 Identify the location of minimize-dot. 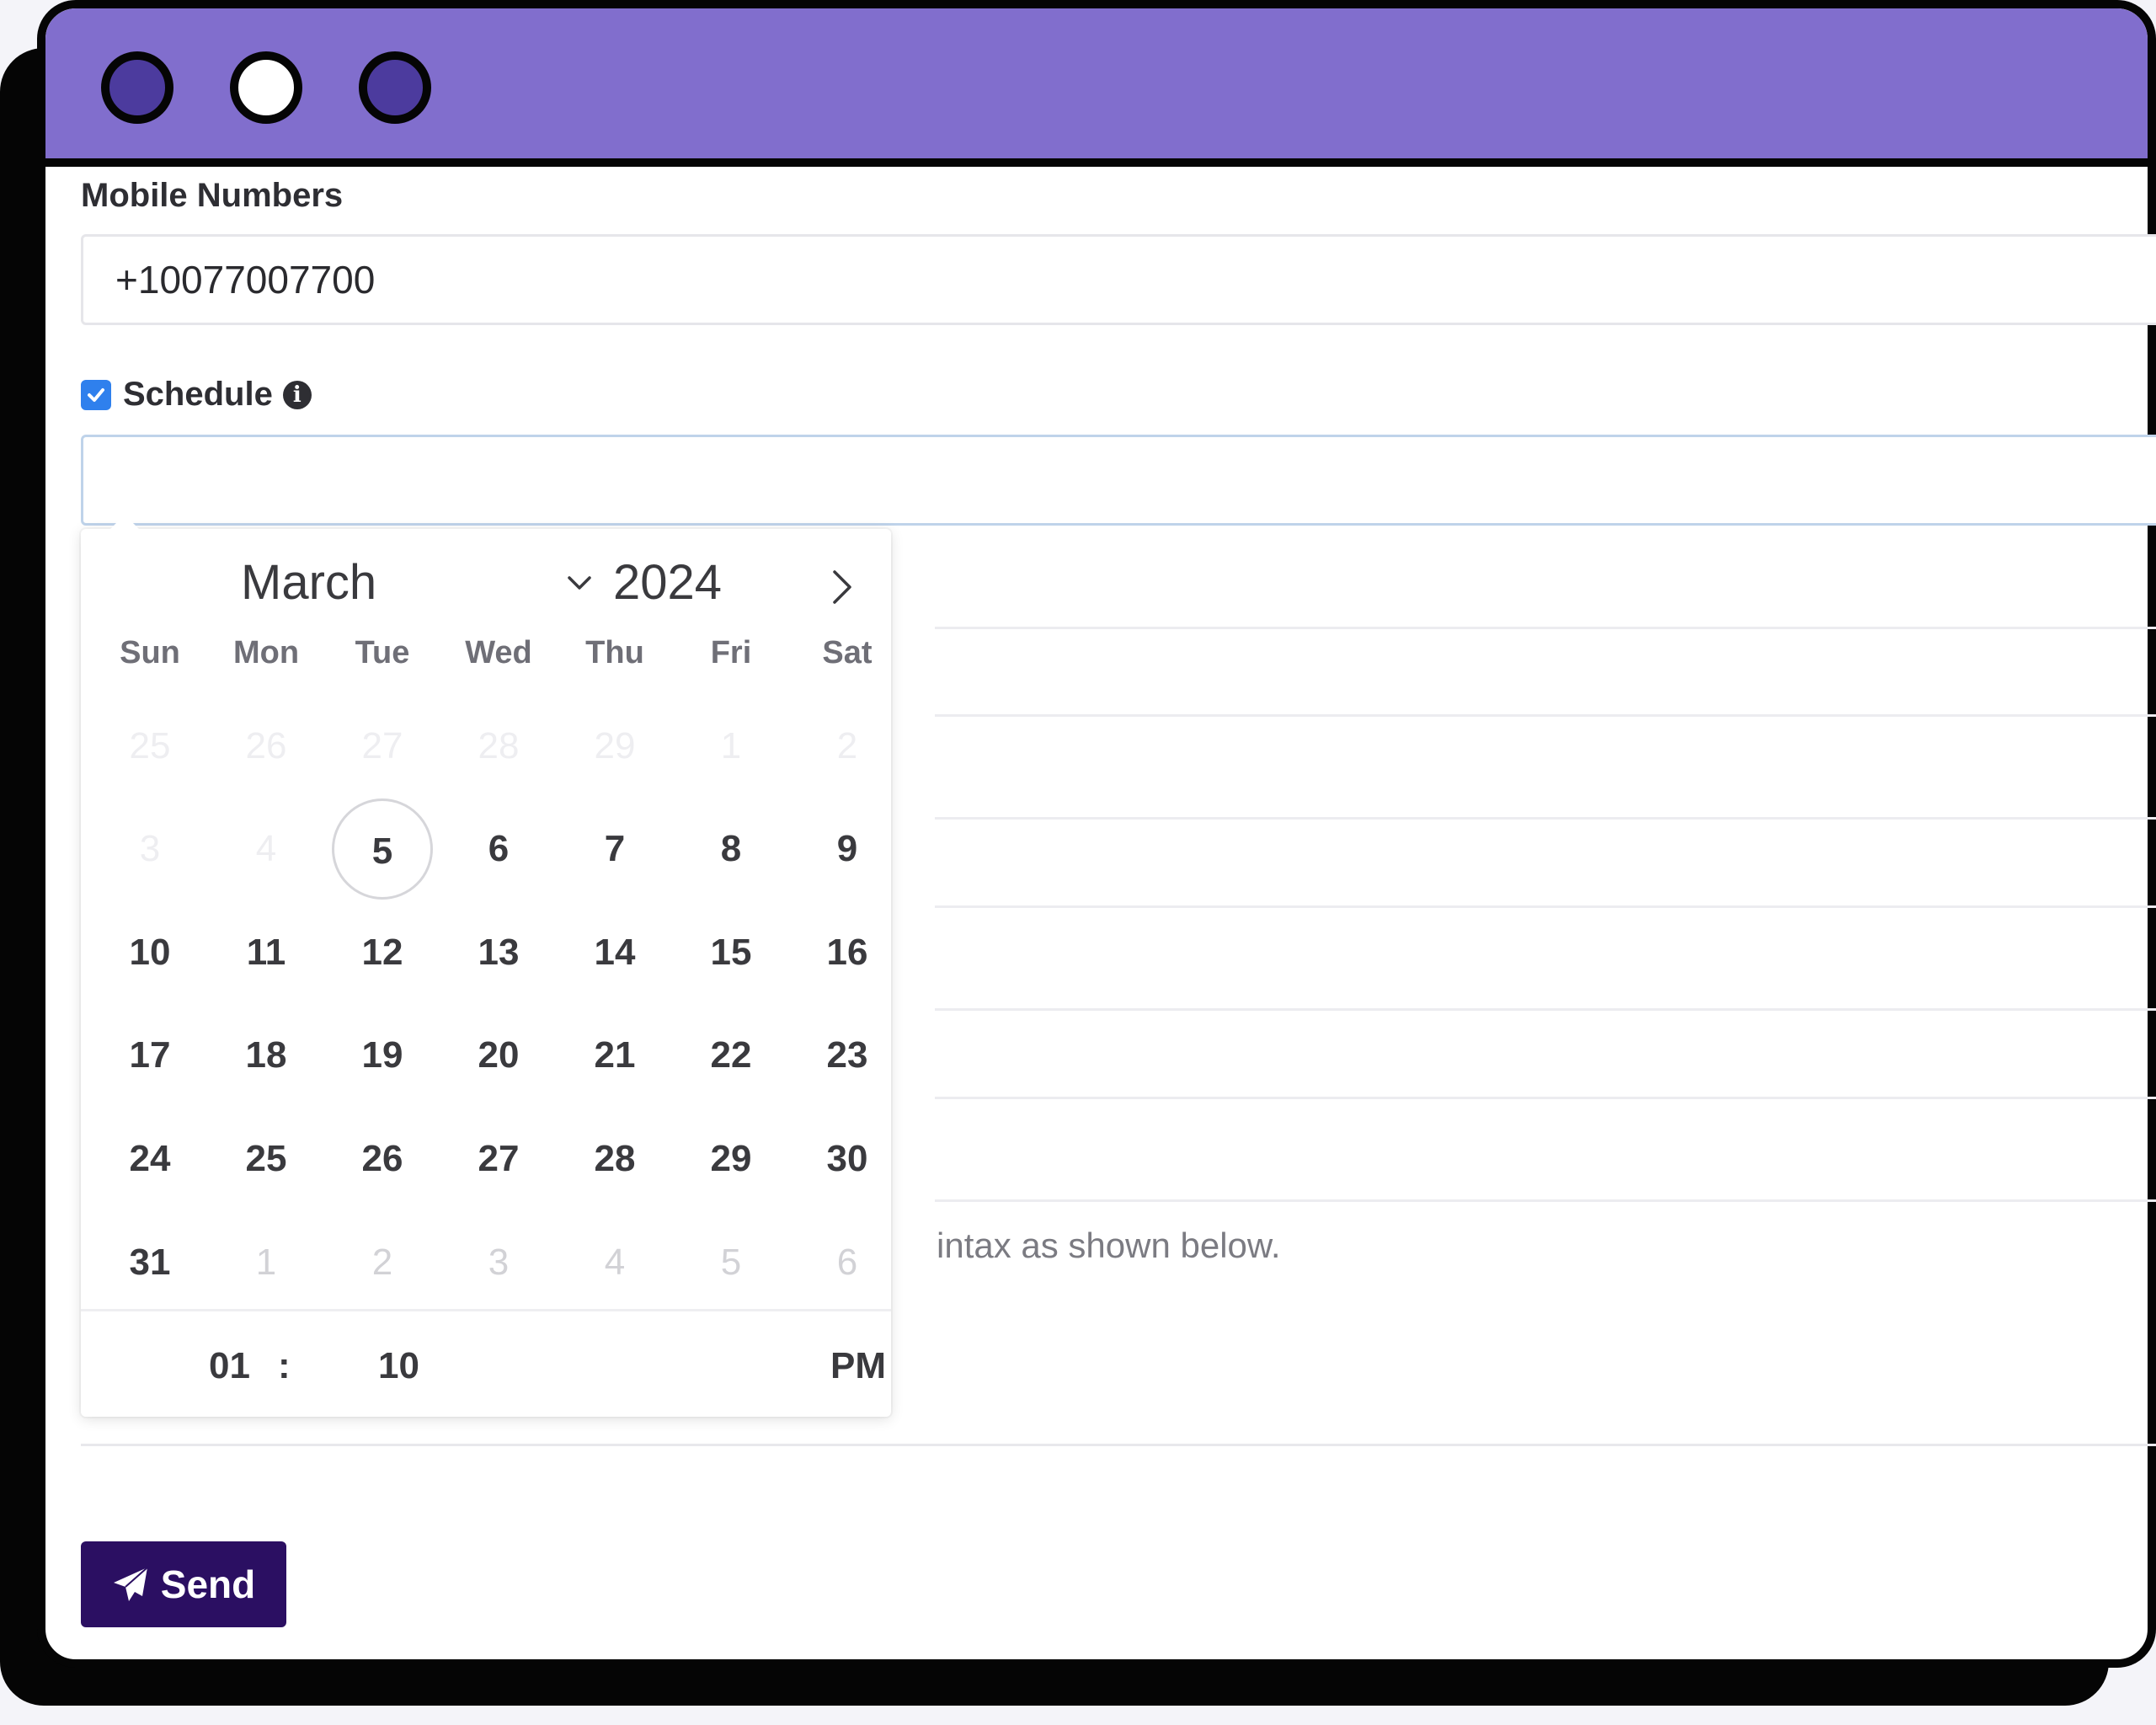
(266, 87).